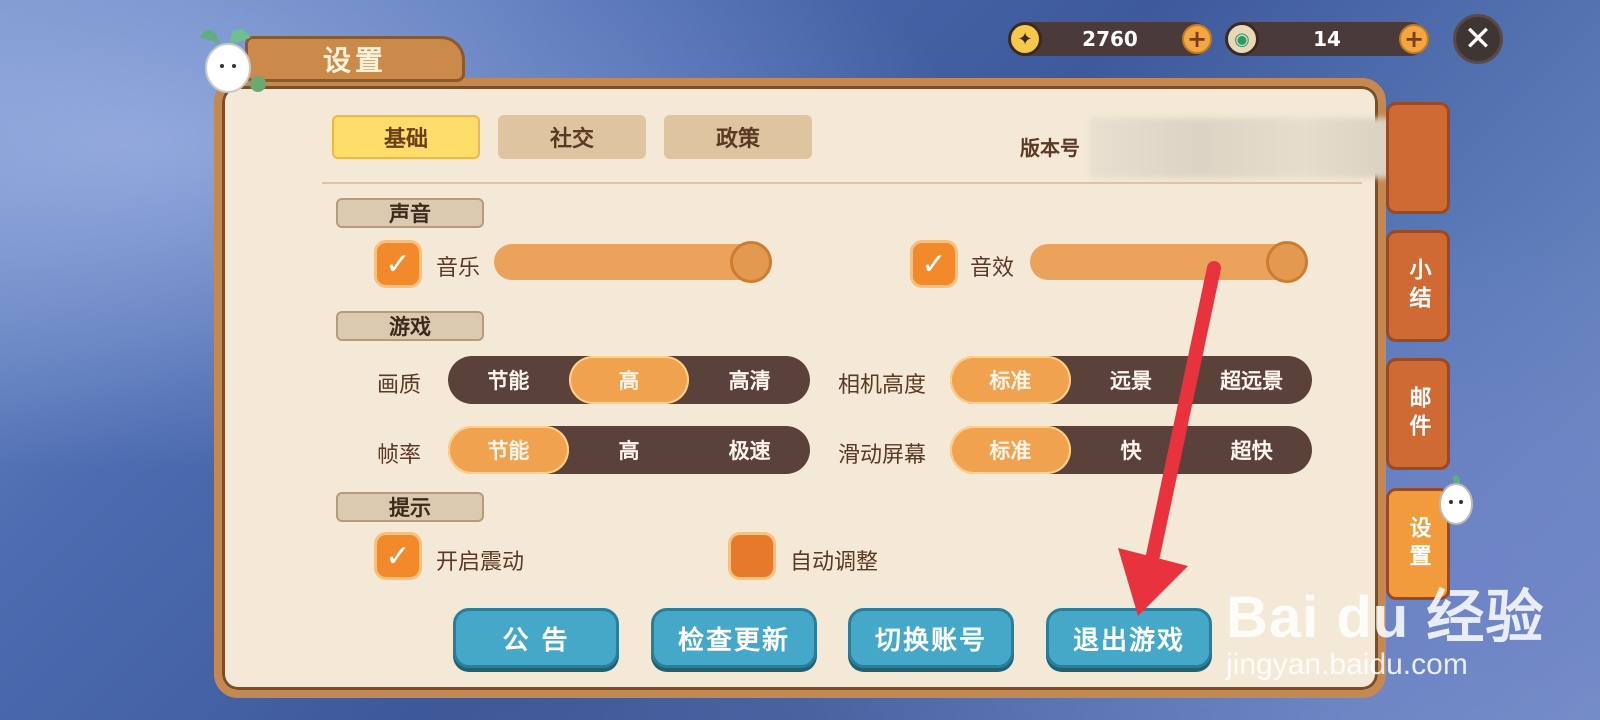 The image size is (1600, 720). I want to click on exit-game-button: 退出游戏, so click(1129, 638).